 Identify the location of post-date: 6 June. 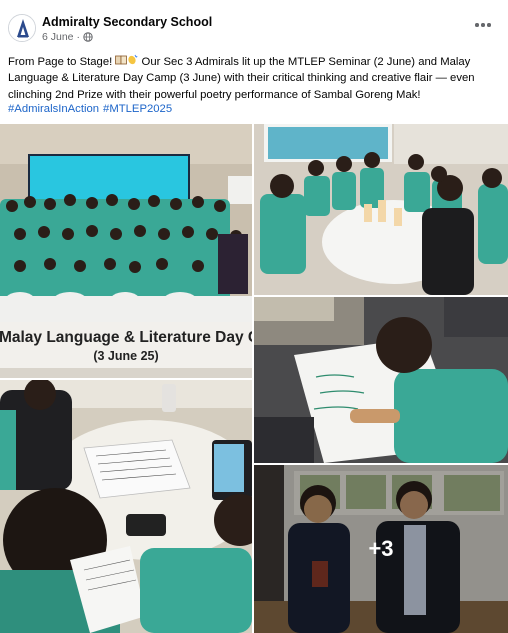
(58, 37).